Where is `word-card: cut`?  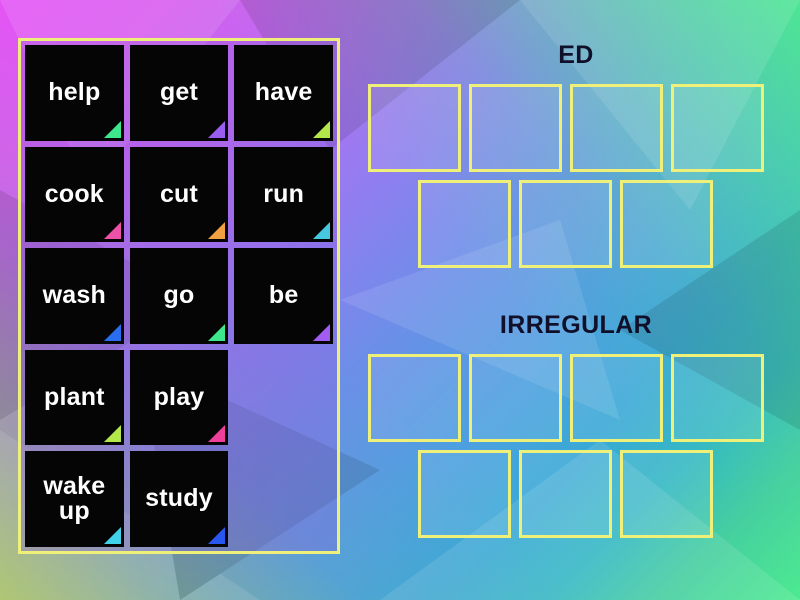
word-card: cut is located at coordinates (179, 194).